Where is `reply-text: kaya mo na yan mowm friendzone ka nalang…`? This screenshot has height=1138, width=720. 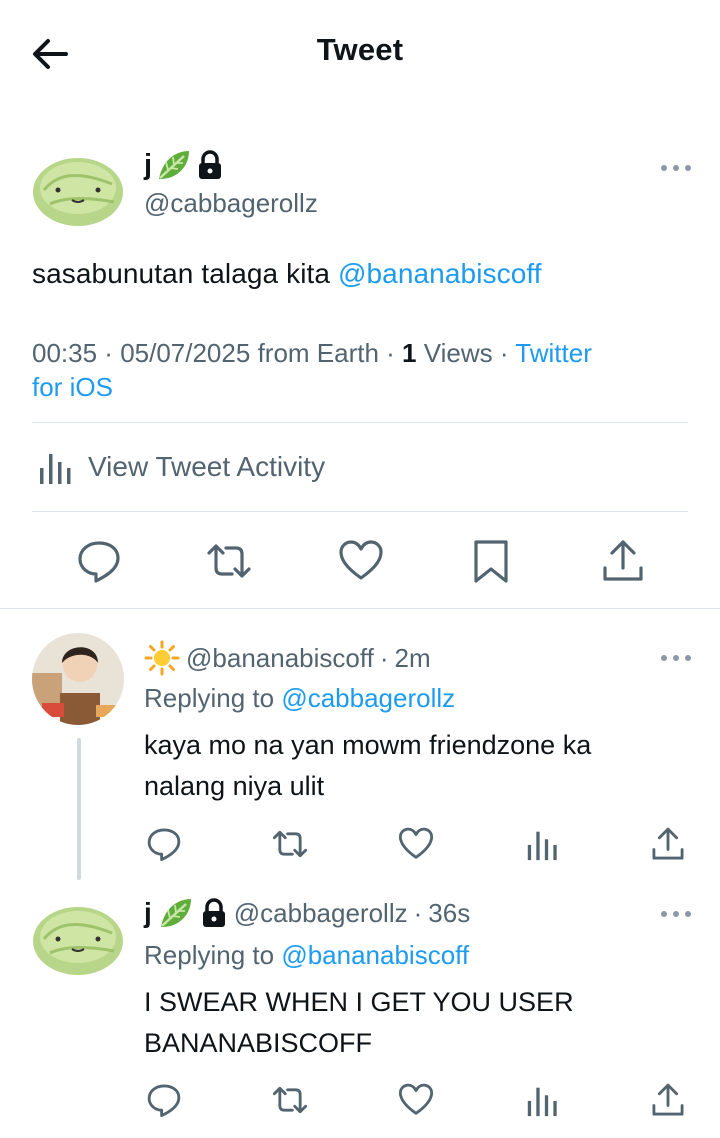 reply-text: kaya mo na yan mowm friendzone ka nalang… is located at coordinates (414, 766).